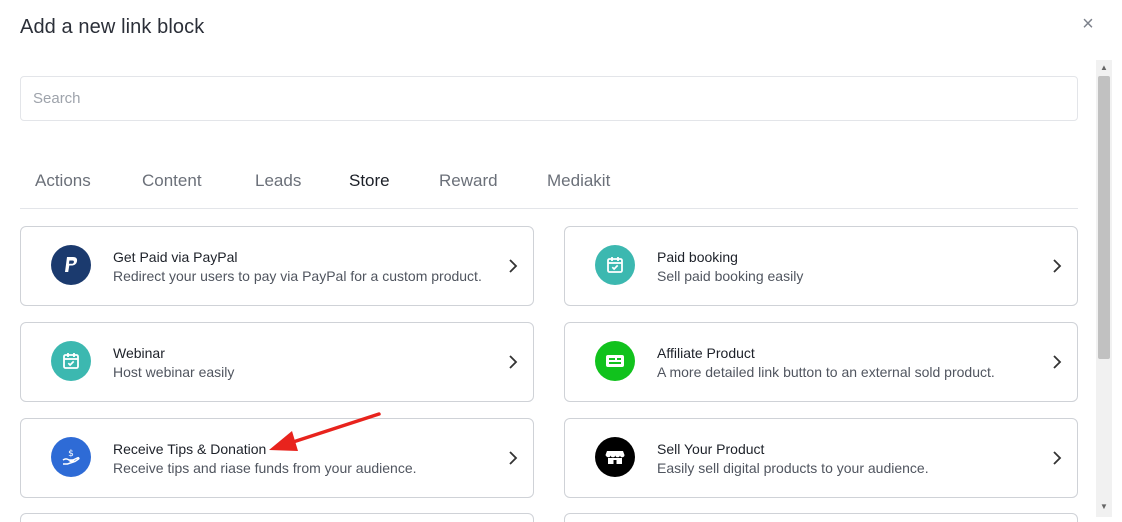  What do you see at coordinates (71, 265) in the screenshot?
I see `paypal-icon` at bounding box center [71, 265].